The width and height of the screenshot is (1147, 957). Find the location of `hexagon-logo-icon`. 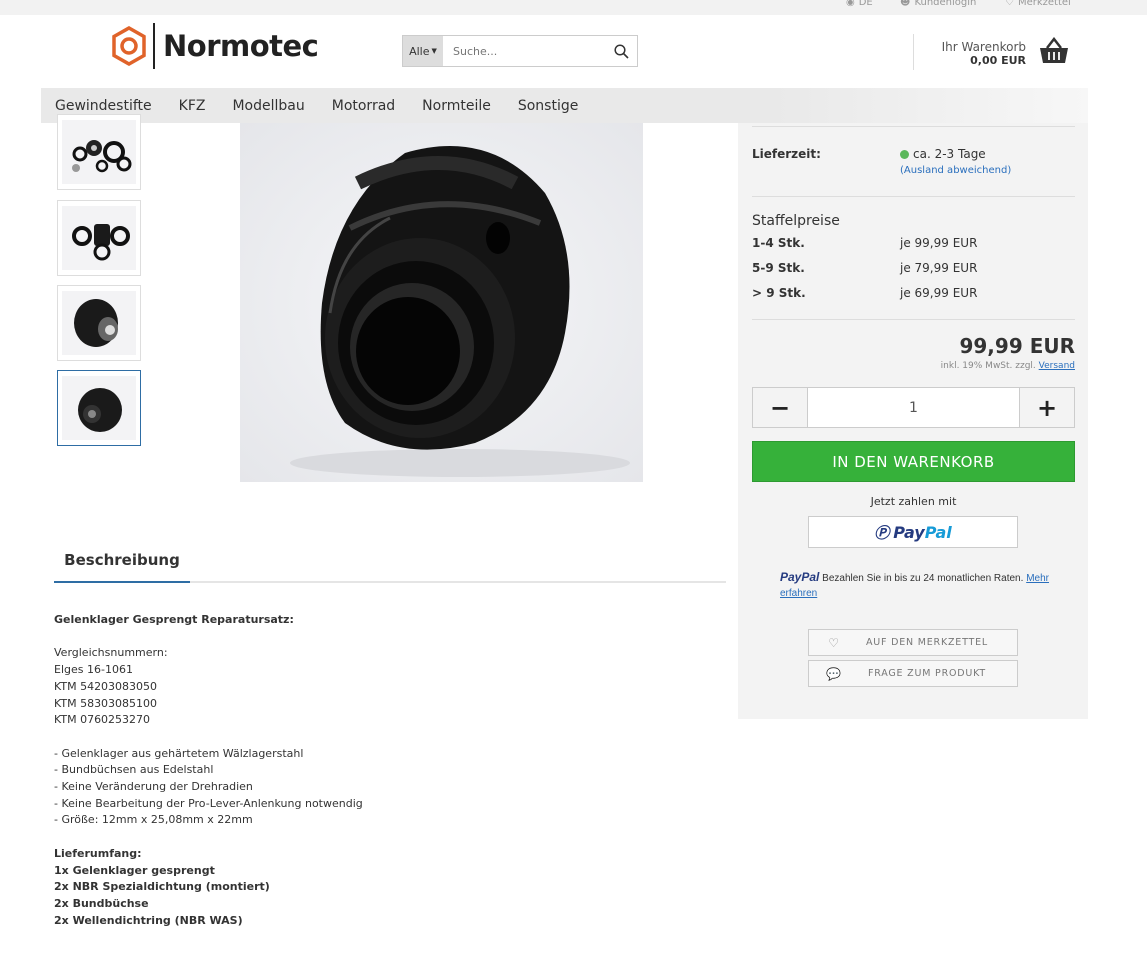

hexagon-logo-icon is located at coordinates (129, 46).